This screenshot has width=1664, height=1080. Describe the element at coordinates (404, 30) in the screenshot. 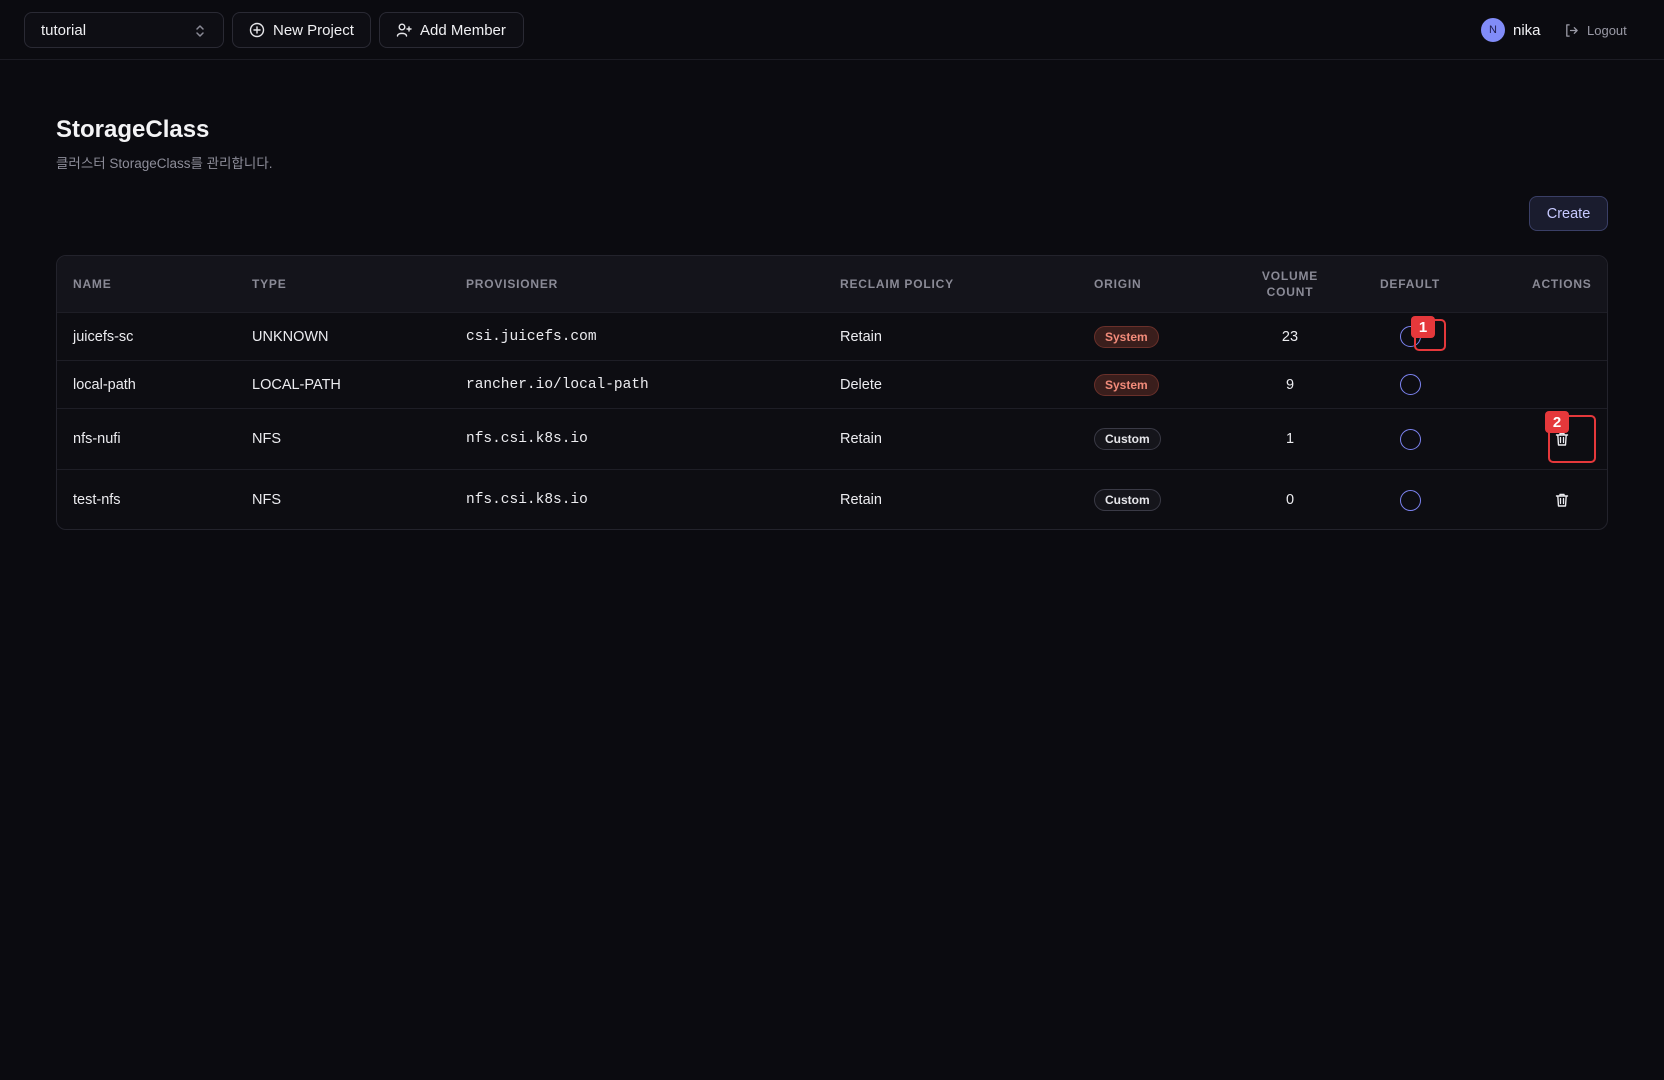

I see `user-plus-icon` at that location.